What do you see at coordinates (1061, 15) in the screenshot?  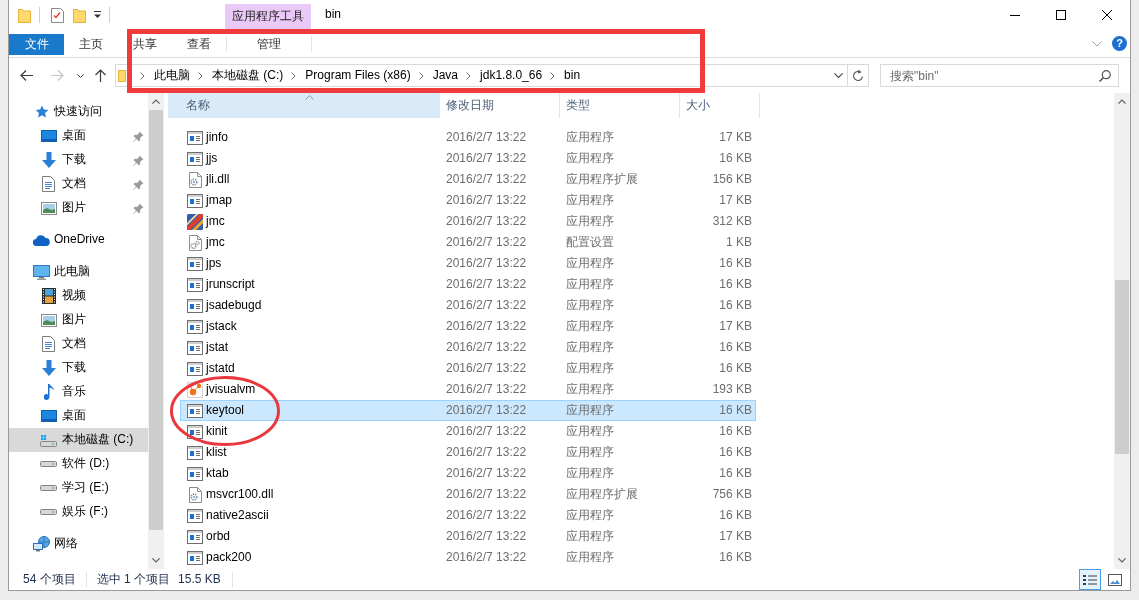 I see `maximize-icon` at bounding box center [1061, 15].